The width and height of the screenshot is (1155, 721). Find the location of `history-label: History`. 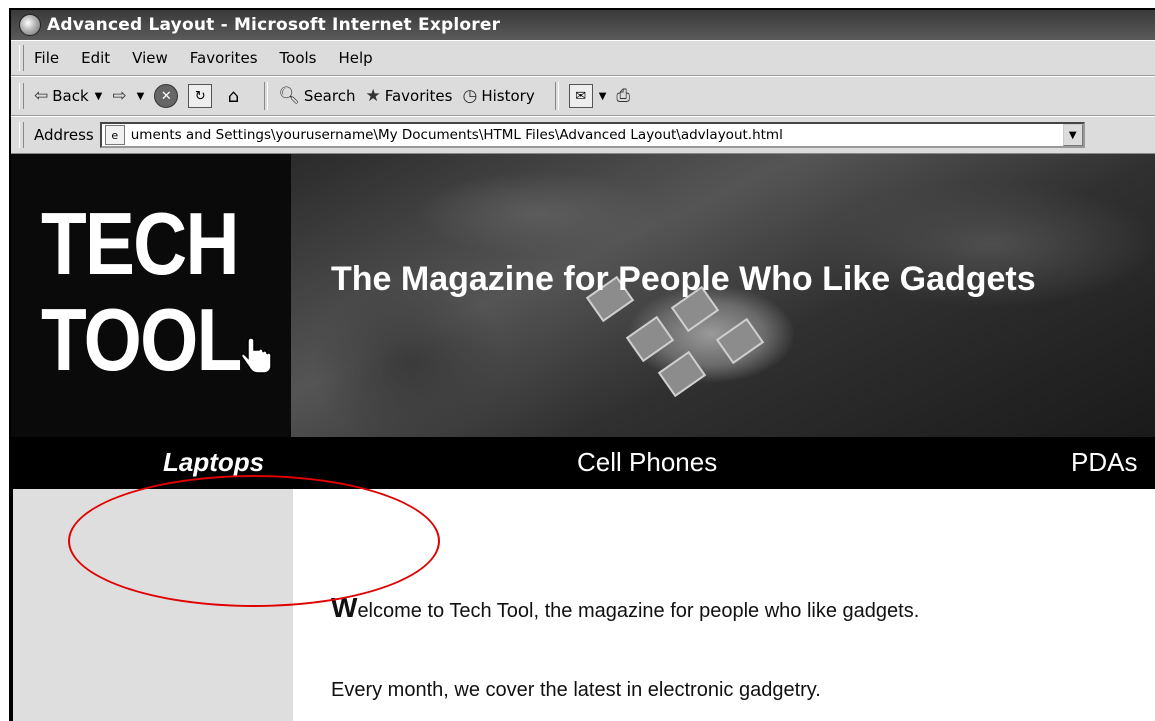

history-label: History is located at coordinates (508, 96).